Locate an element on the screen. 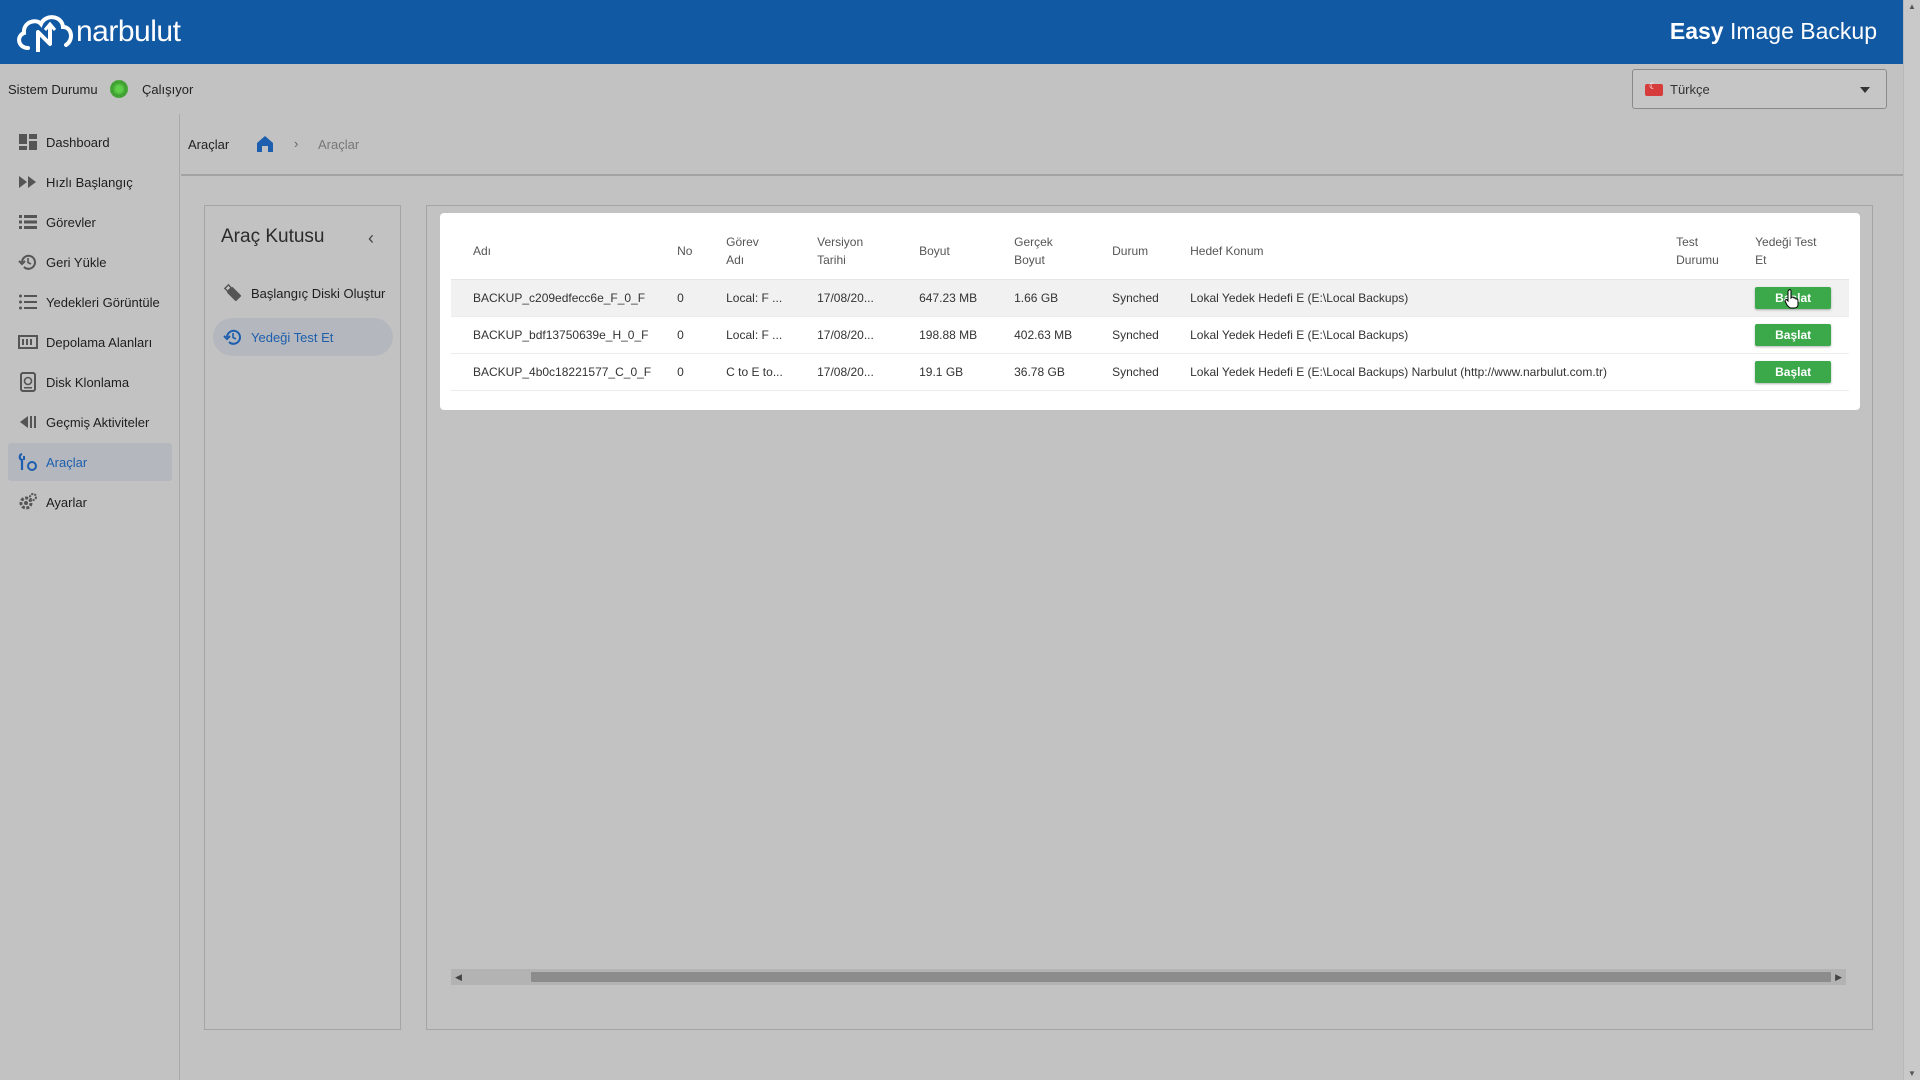 The width and height of the screenshot is (1920, 1080). sidebar-item-restore: Geri Yükle is located at coordinates (90, 262).